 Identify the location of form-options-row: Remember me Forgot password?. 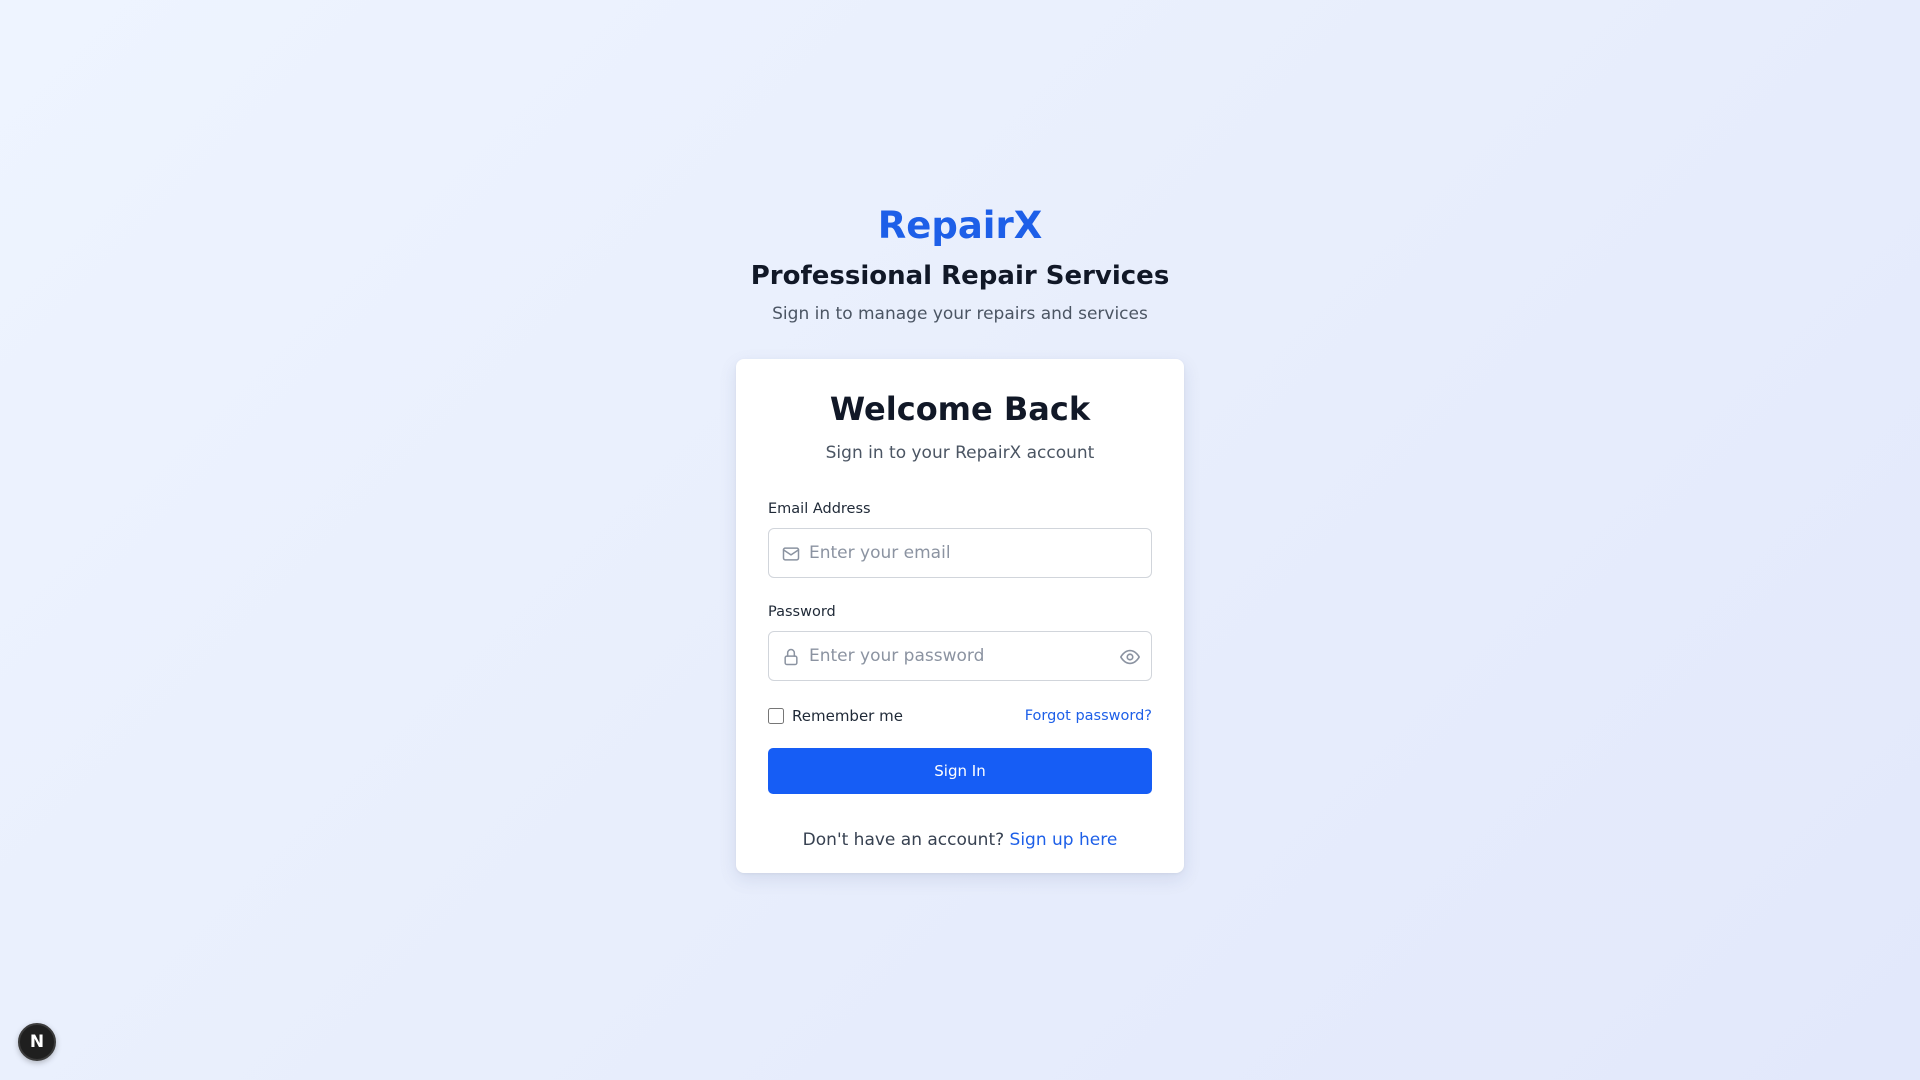
(960, 716).